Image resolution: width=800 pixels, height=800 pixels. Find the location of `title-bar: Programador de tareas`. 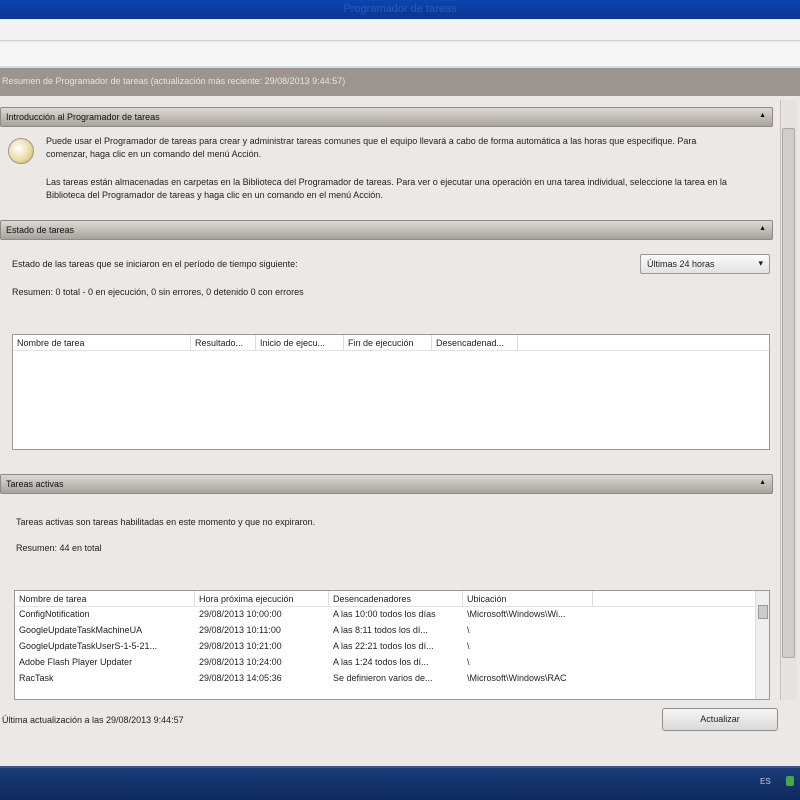

title-bar: Programador de tareas is located at coordinates (400, 9).